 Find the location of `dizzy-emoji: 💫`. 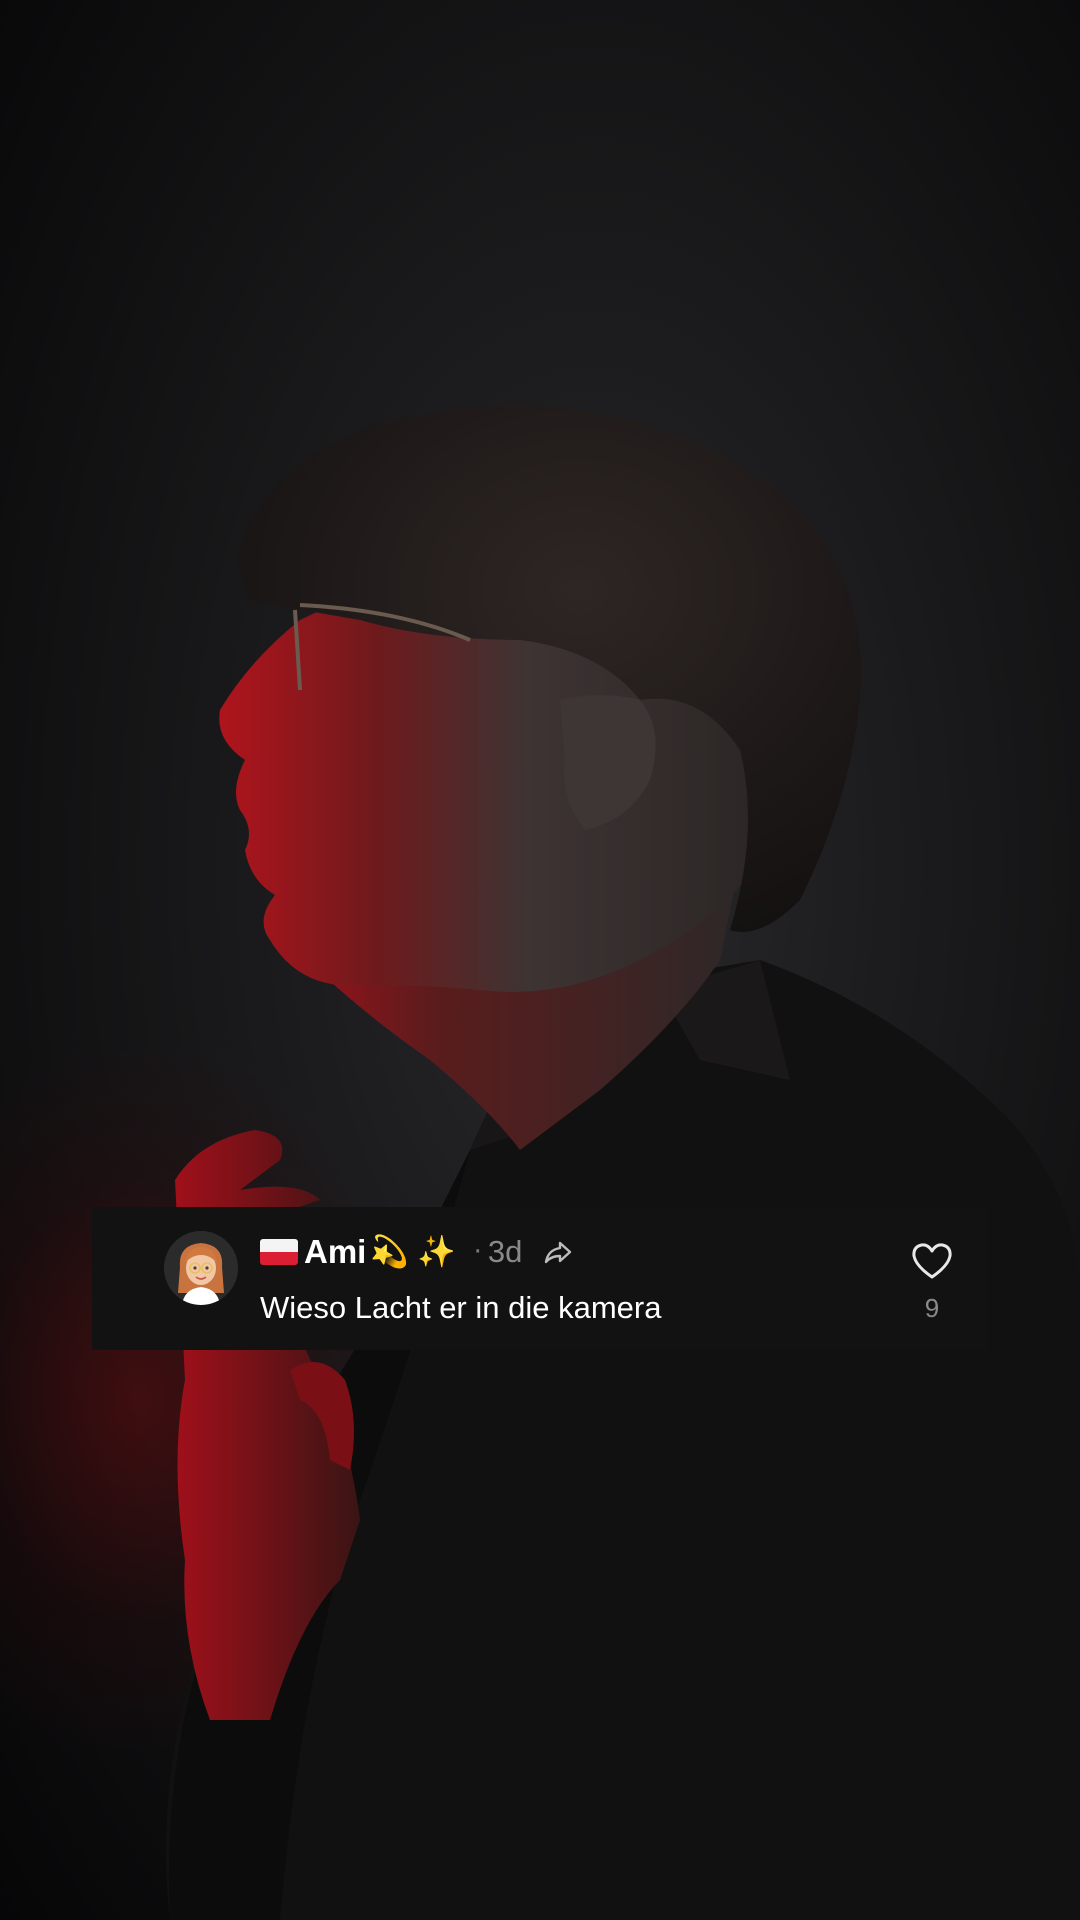

dizzy-emoji: 💫 is located at coordinates (389, 1251).